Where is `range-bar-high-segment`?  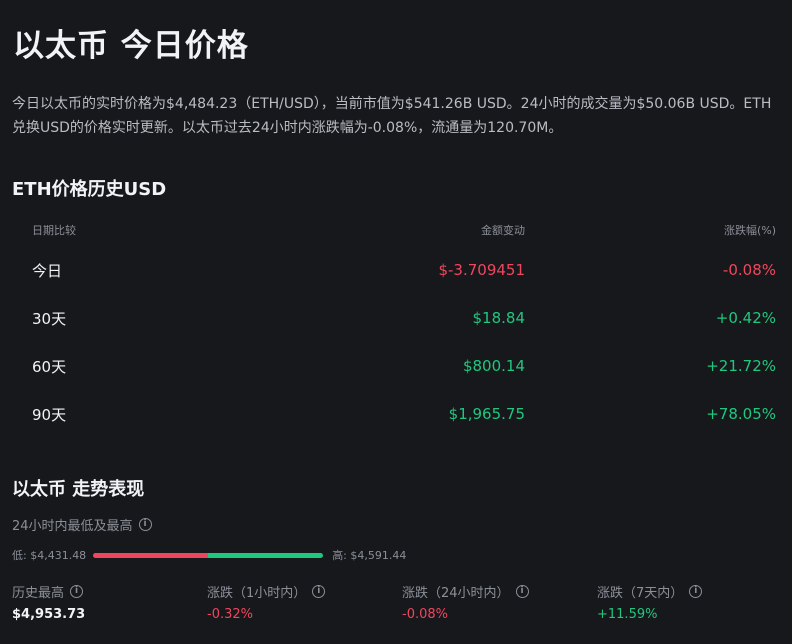 range-bar-high-segment is located at coordinates (266, 555).